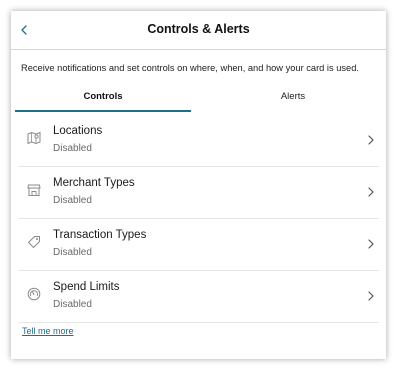 This screenshot has width=398, height=372. I want to click on item-label: Merchant Types, so click(94, 183).